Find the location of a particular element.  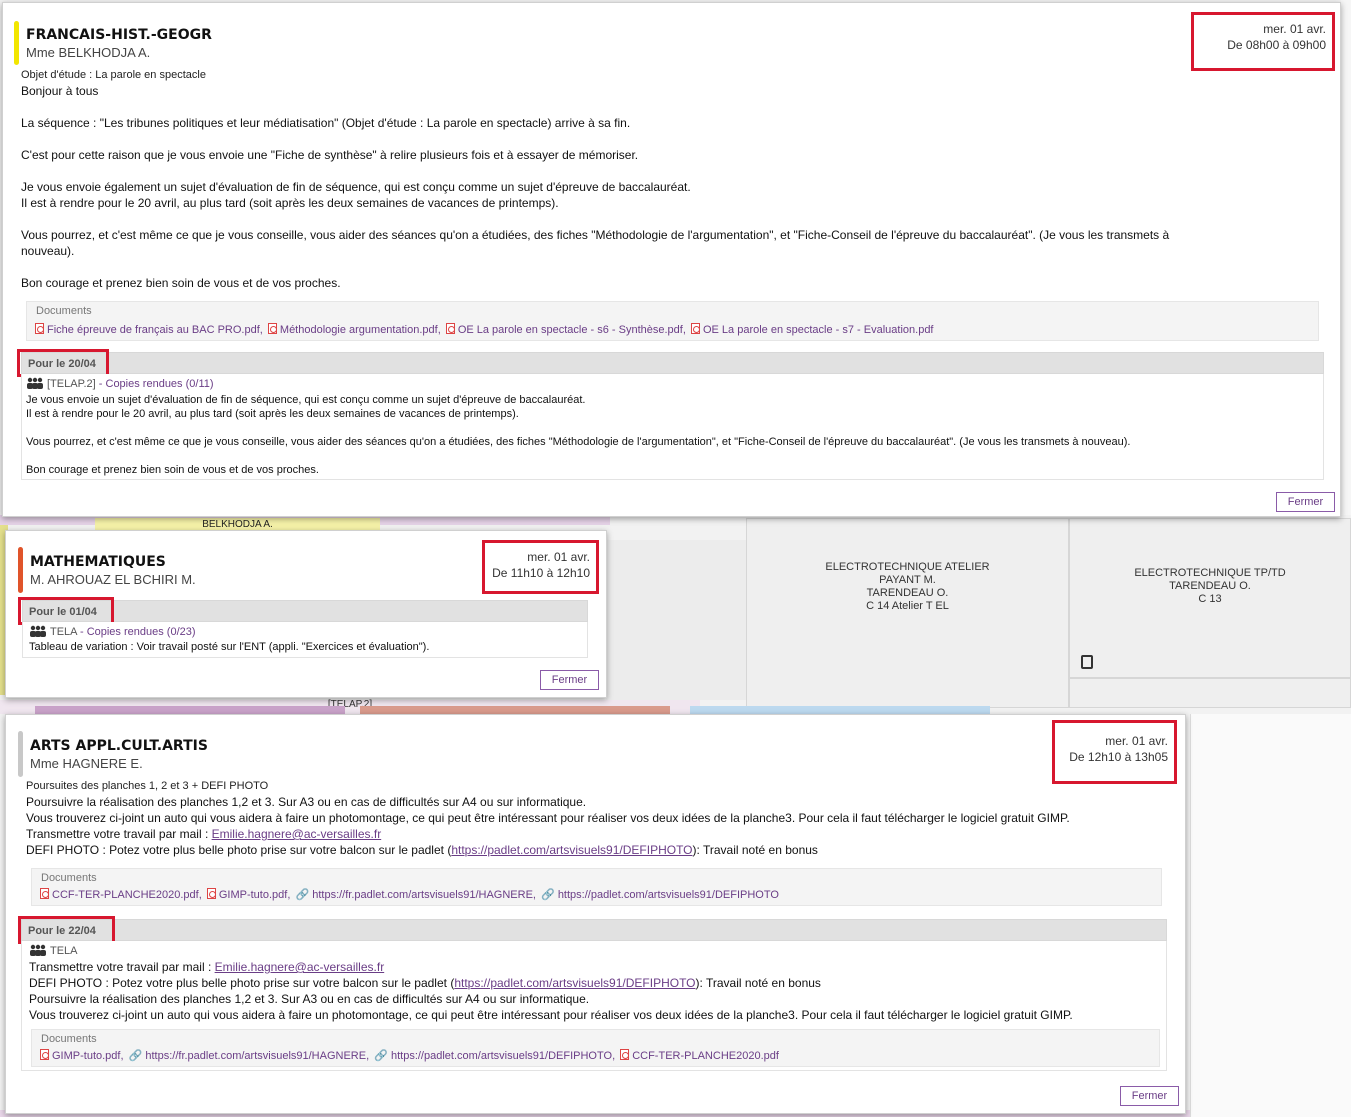

copies-link: - Copies rendues (0/11) is located at coordinates (156, 384).